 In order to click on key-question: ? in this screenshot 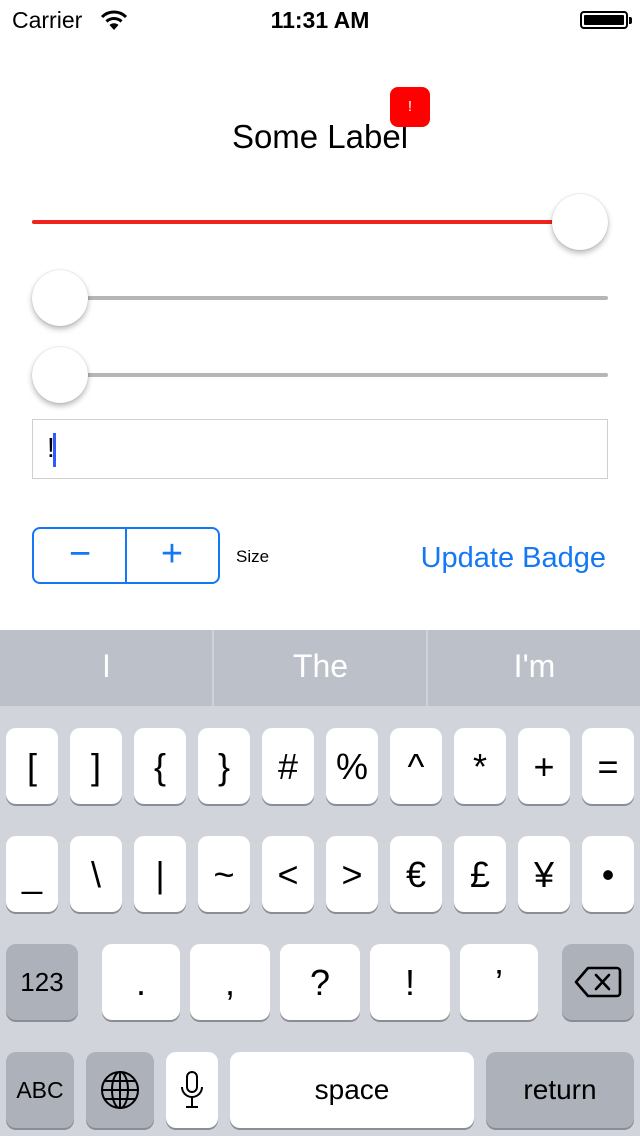, I will do `click(320, 982)`.